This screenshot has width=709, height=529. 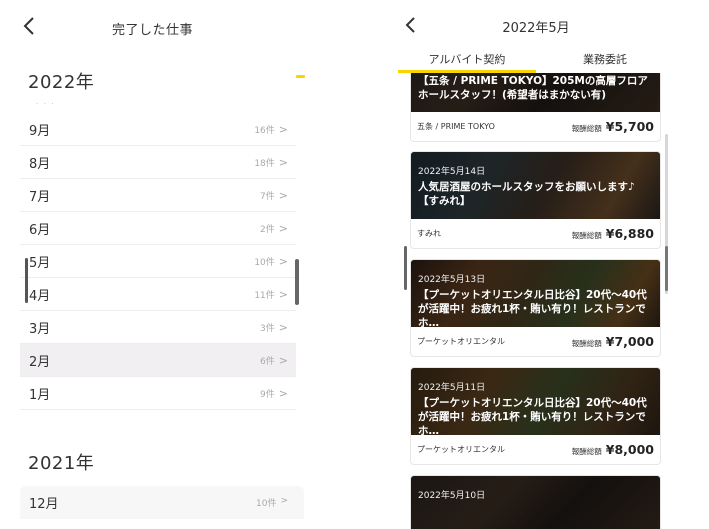 I want to click on month-row: 3月 3件 >, so click(x=158, y=327).